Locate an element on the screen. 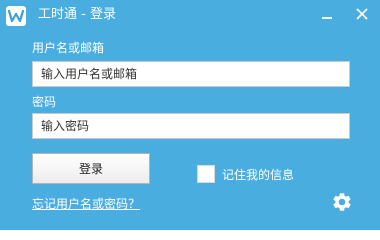 The image size is (380, 240). window-title: 工时通 - 登录 is located at coordinates (77, 14).